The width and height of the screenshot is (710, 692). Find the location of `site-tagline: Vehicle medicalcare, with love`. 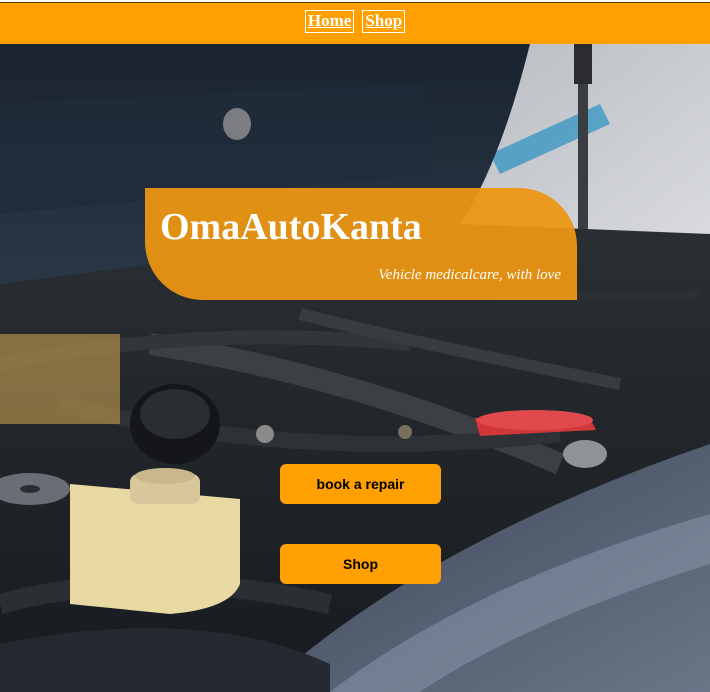

site-tagline: Vehicle medicalcare, with love is located at coordinates (469, 275).